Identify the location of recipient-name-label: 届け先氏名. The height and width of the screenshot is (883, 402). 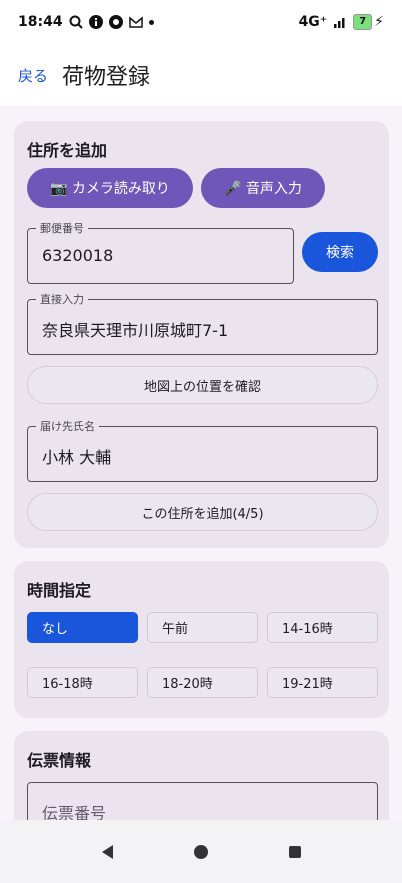
(67, 426).